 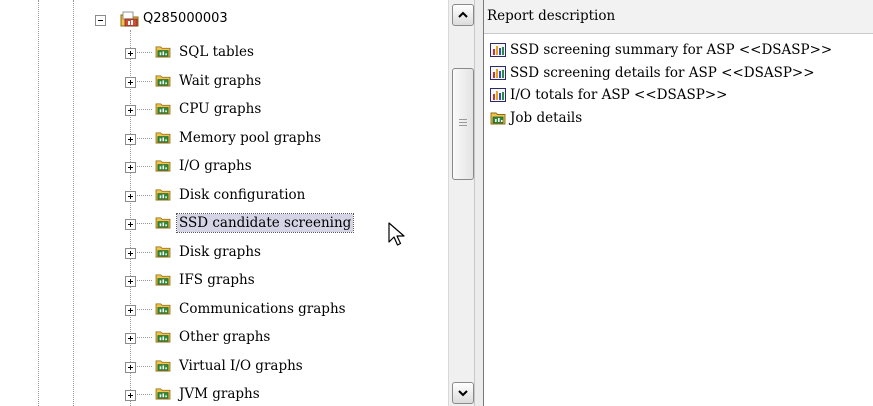 I want to click on tree-node: Memory pool graphs, so click(x=224, y=138).